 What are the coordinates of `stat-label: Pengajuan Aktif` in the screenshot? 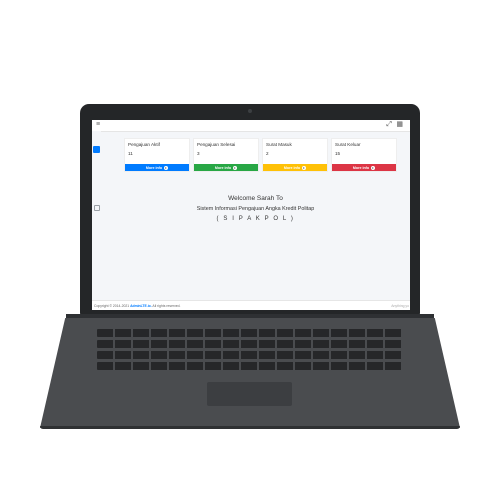 It's located at (144, 144).